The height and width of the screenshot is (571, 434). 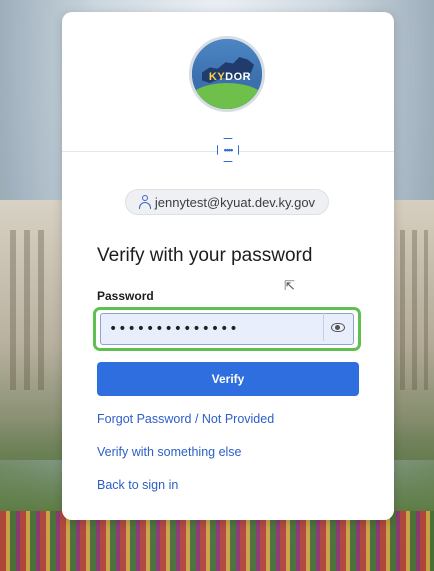 I want to click on eye-icon, so click(x=338, y=327).